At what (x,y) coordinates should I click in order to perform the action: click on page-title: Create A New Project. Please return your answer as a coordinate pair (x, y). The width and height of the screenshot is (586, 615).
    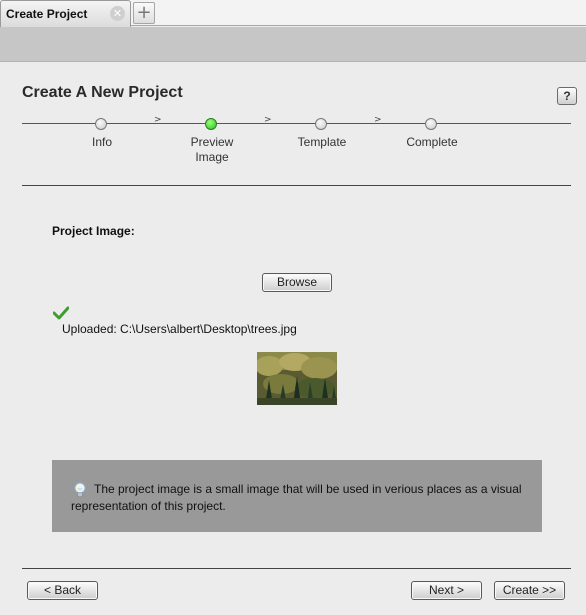
    Looking at the image, I should click on (102, 92).